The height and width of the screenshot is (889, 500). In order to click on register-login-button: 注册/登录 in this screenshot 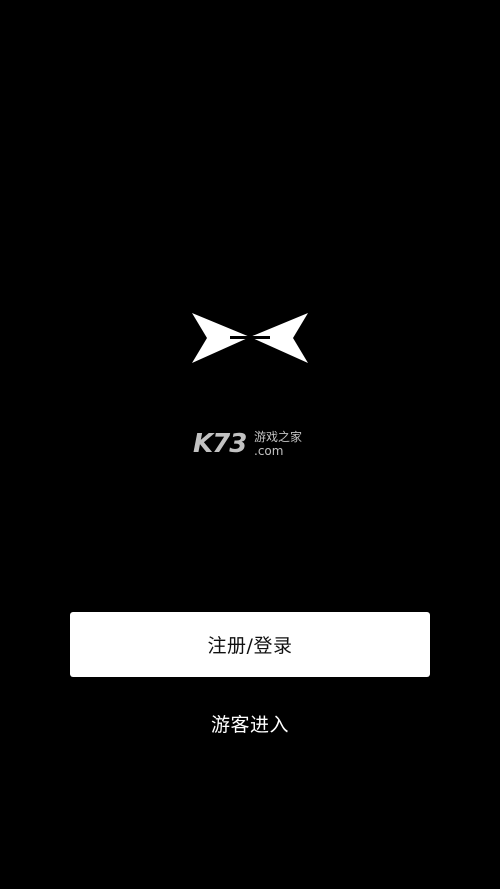, I will do `click(250, 644)`.